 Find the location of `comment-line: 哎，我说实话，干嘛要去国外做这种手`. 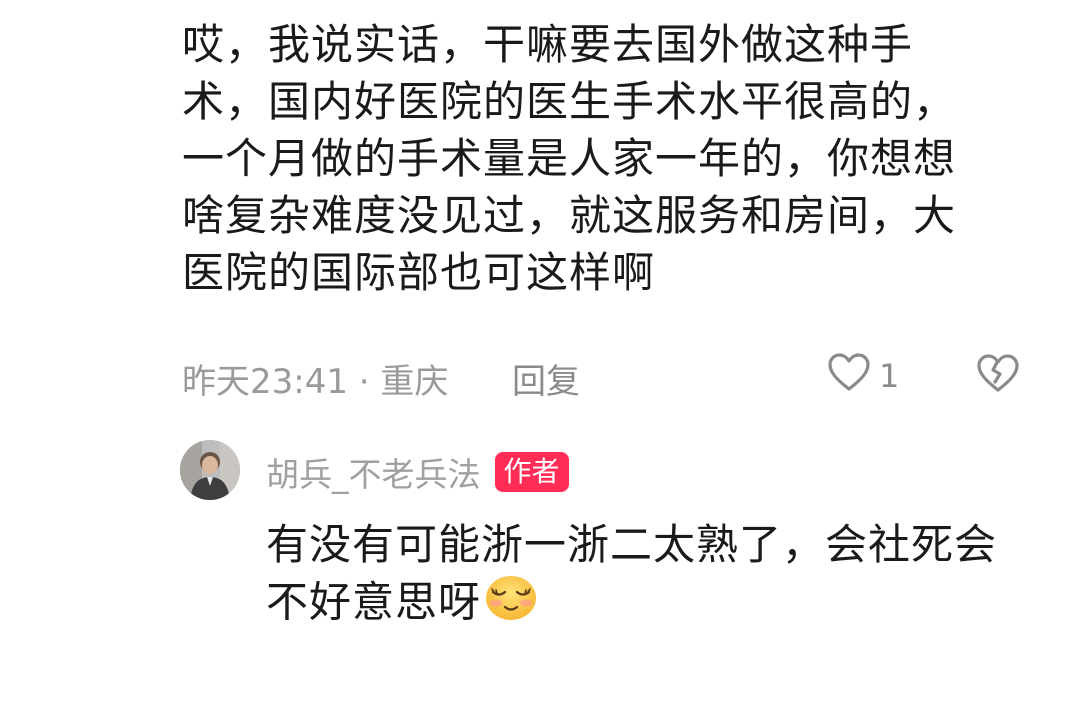

comment-line: 哎，我说实话，干嘛要去国外做这种手 is located at coordinates (548, 44).